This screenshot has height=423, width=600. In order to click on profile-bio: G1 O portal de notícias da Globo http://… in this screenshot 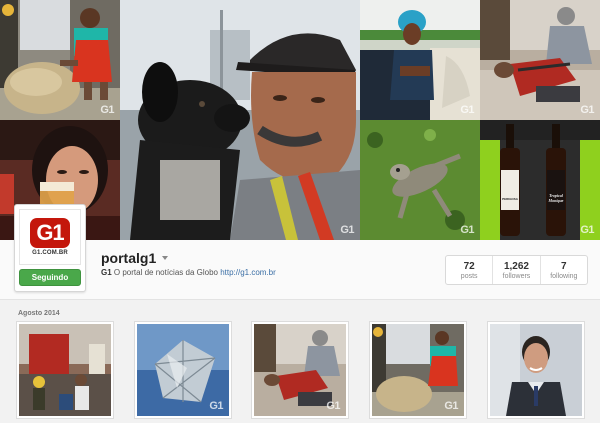, I will do `click(188, 272)`.